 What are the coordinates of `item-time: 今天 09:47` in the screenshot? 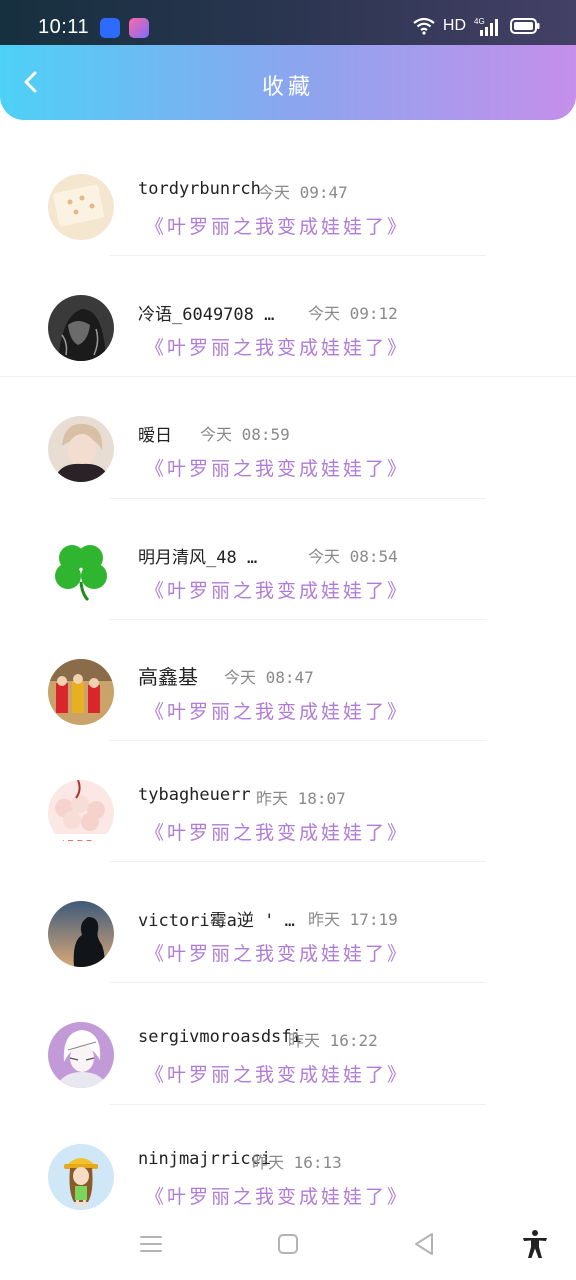 It's located at (303, 192).